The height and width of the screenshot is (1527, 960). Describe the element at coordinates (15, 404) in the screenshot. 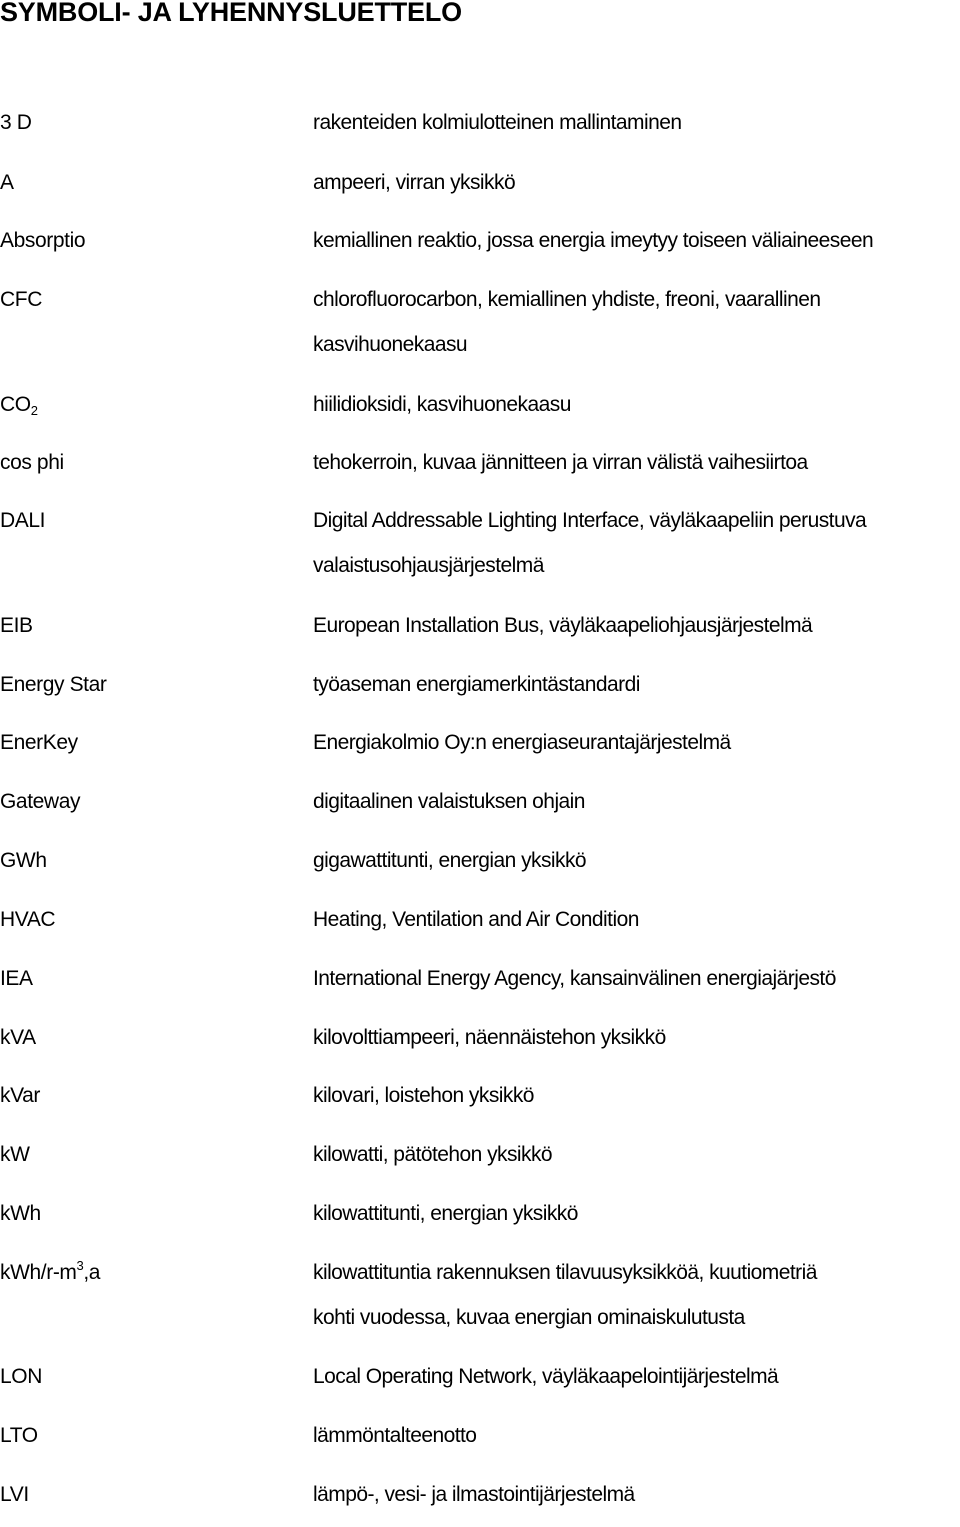

I see `term-text: CO` at that location.